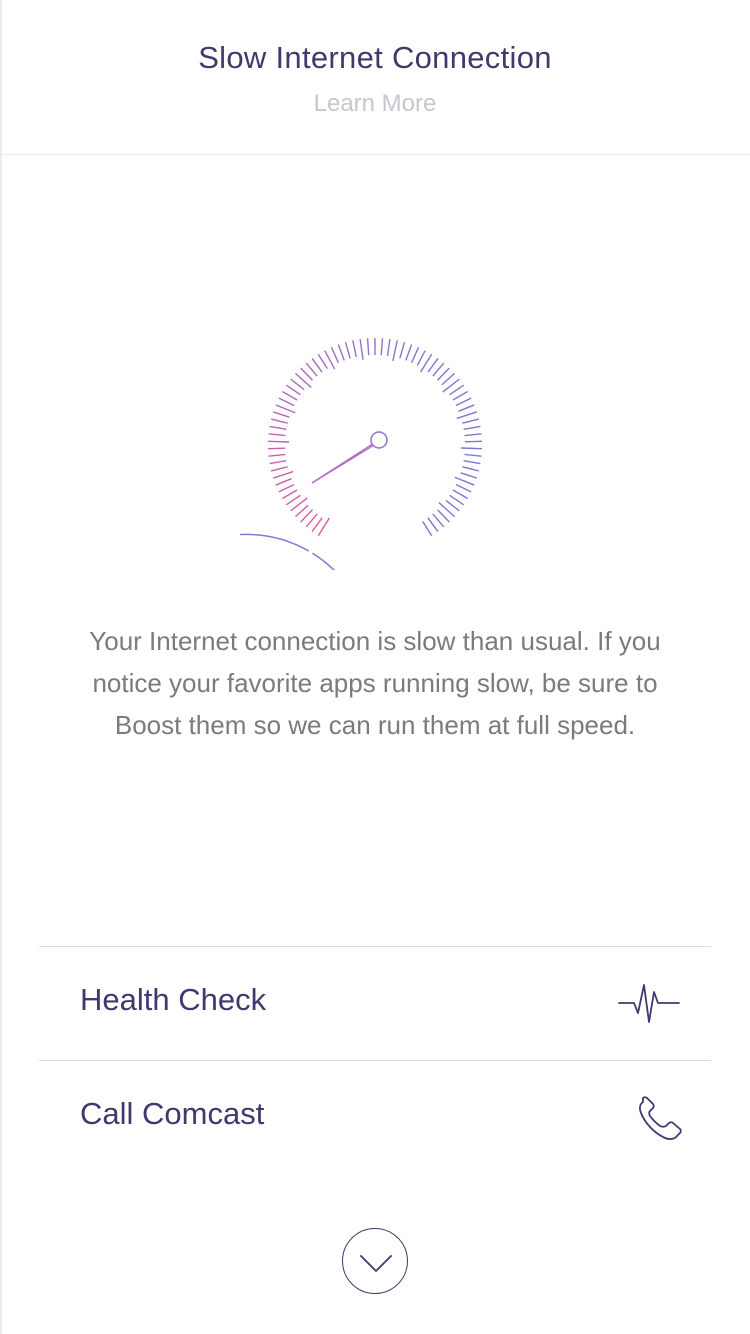 The height and width of the screenshot is (1334, 750). I want to click on speedometer-icon, so click(361, 454).